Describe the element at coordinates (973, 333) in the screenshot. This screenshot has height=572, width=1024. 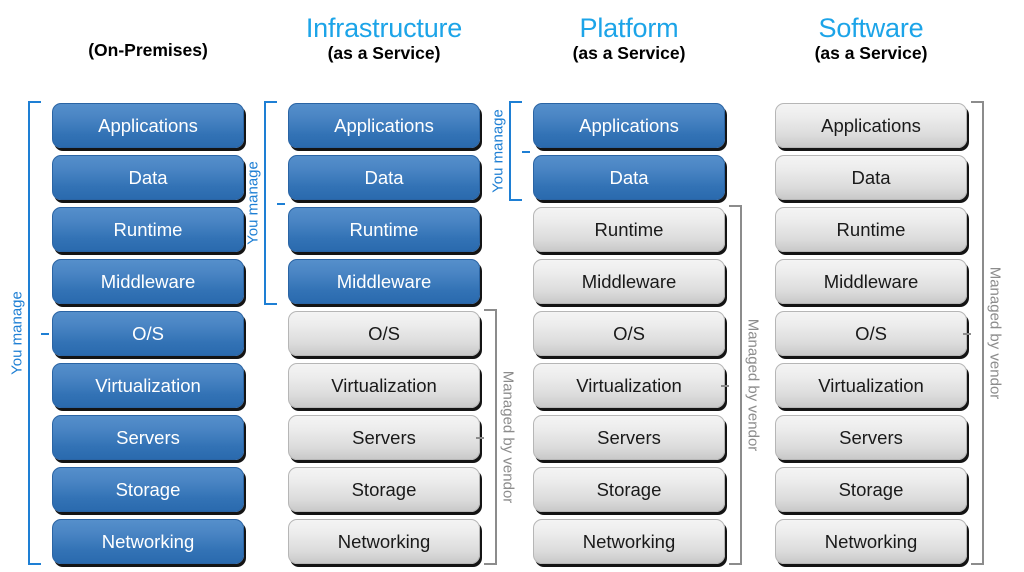
I see `bracket-managed-by-vendor-saas` at that location.